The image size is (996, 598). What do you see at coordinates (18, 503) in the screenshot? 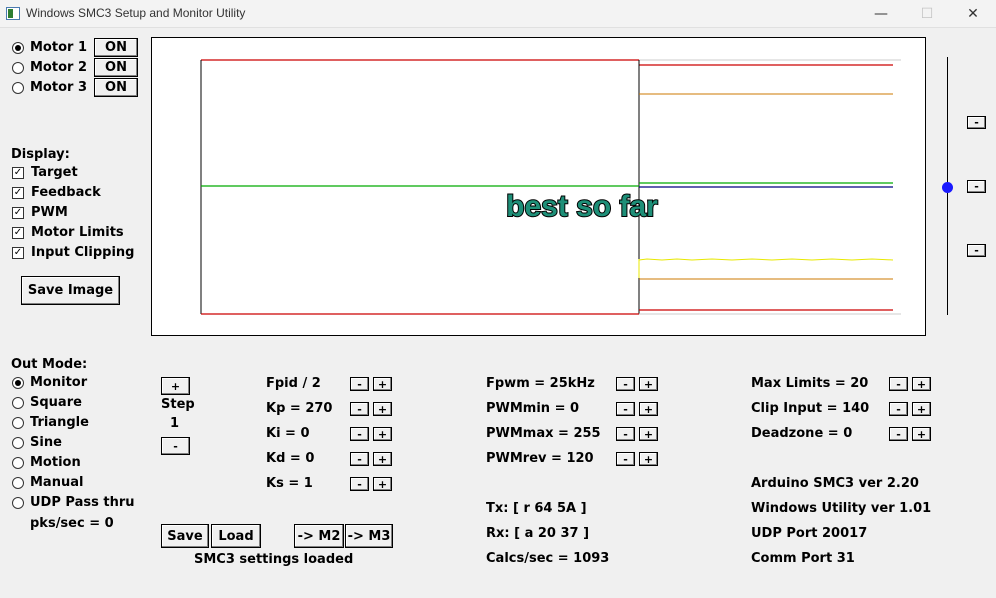
I see `udp-pass-thru-radio` at bounding box center [18, 503].